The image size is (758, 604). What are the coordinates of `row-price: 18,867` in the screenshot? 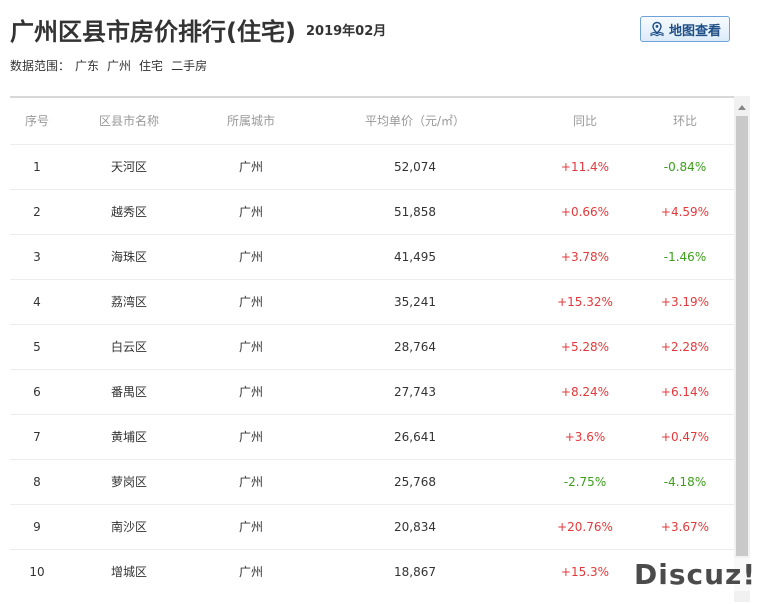 It's located at (415, 572).